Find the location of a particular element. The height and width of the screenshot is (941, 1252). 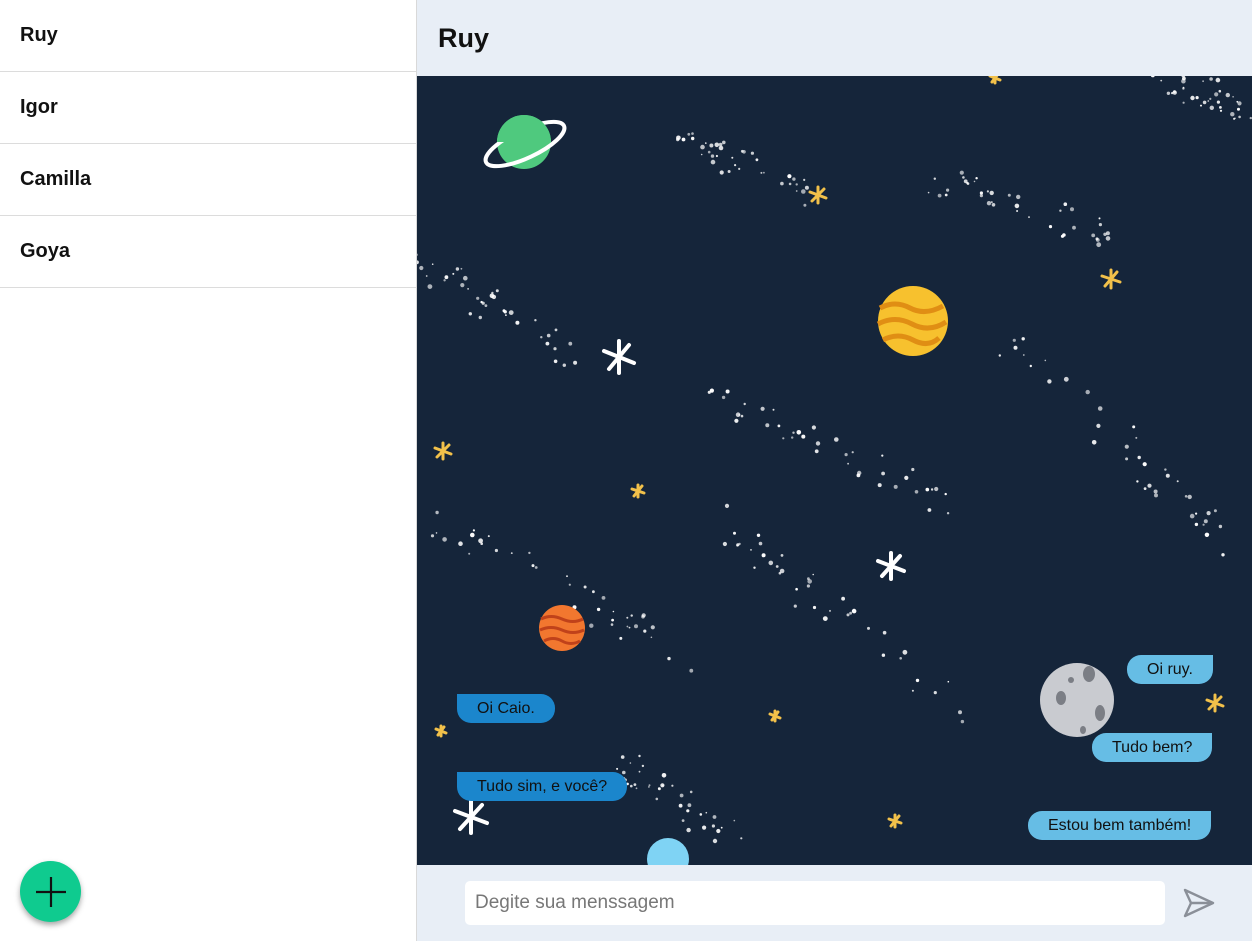

message-text: Oi ruy. is located at coordinates (1170, 669).